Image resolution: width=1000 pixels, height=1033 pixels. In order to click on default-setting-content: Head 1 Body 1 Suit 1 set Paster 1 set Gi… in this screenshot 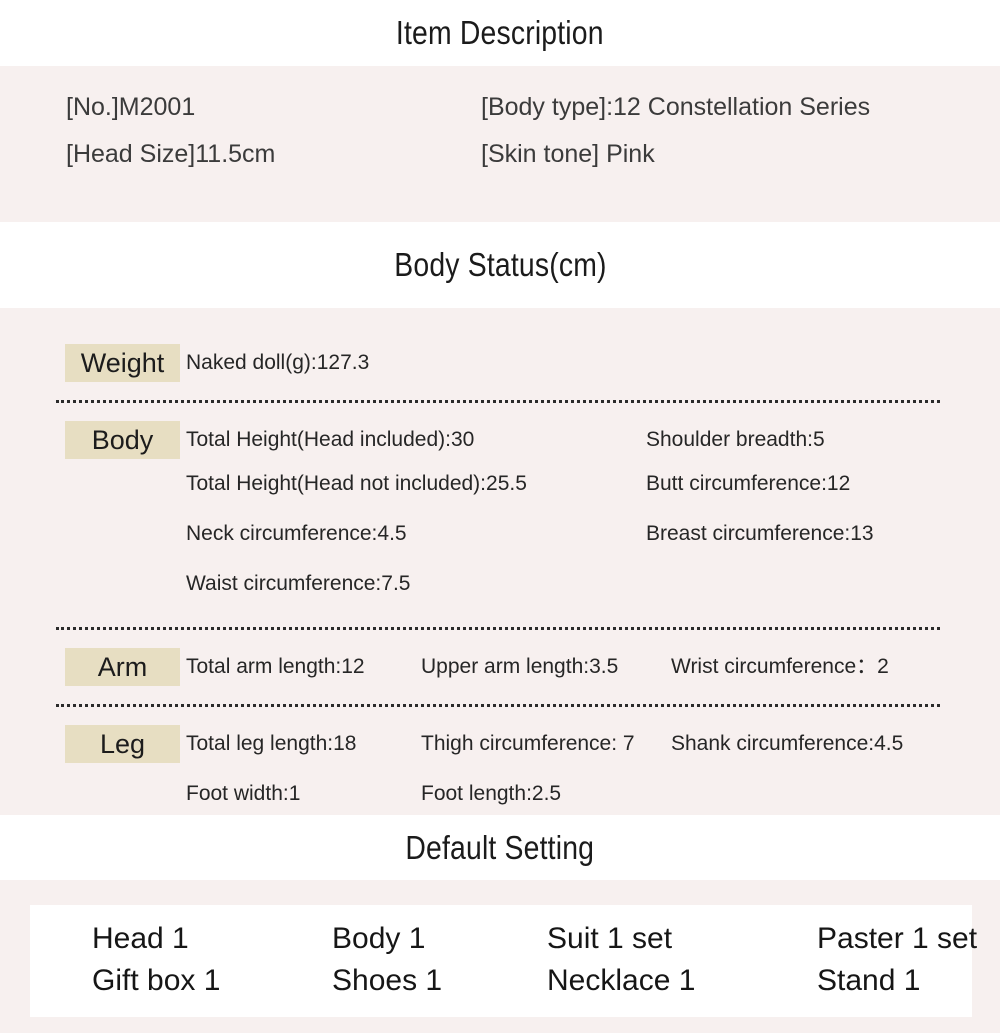, I will do `click(500, 956)`.